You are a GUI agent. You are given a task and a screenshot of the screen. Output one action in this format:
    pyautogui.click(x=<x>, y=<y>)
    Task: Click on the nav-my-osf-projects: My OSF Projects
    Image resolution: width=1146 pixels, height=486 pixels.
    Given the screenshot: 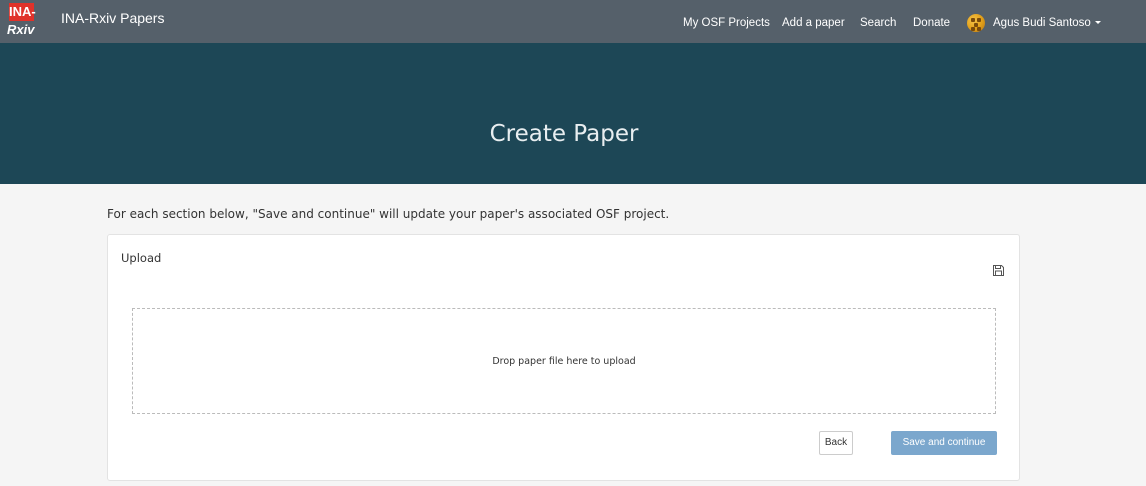 What is the action you would take?
    pyautogui.click(x=726, y=21)
    